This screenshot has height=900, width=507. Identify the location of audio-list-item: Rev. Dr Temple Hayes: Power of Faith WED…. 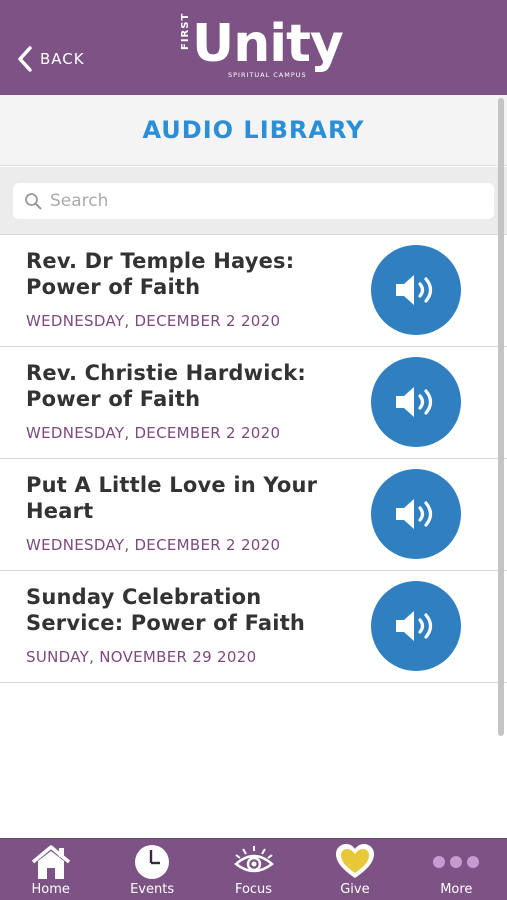
(253, 291).